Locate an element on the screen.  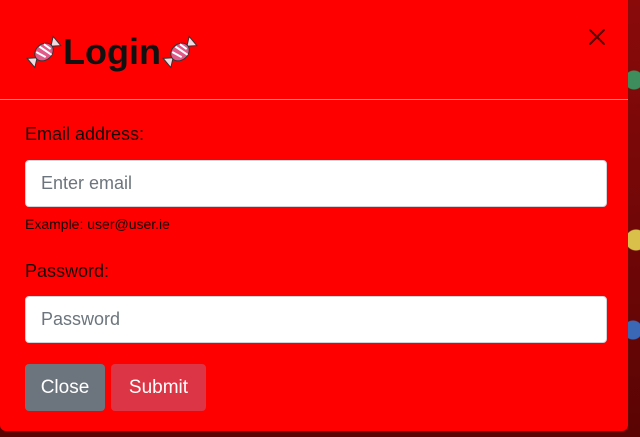
modal-title-text: Login is located at coordinates (112, 51).